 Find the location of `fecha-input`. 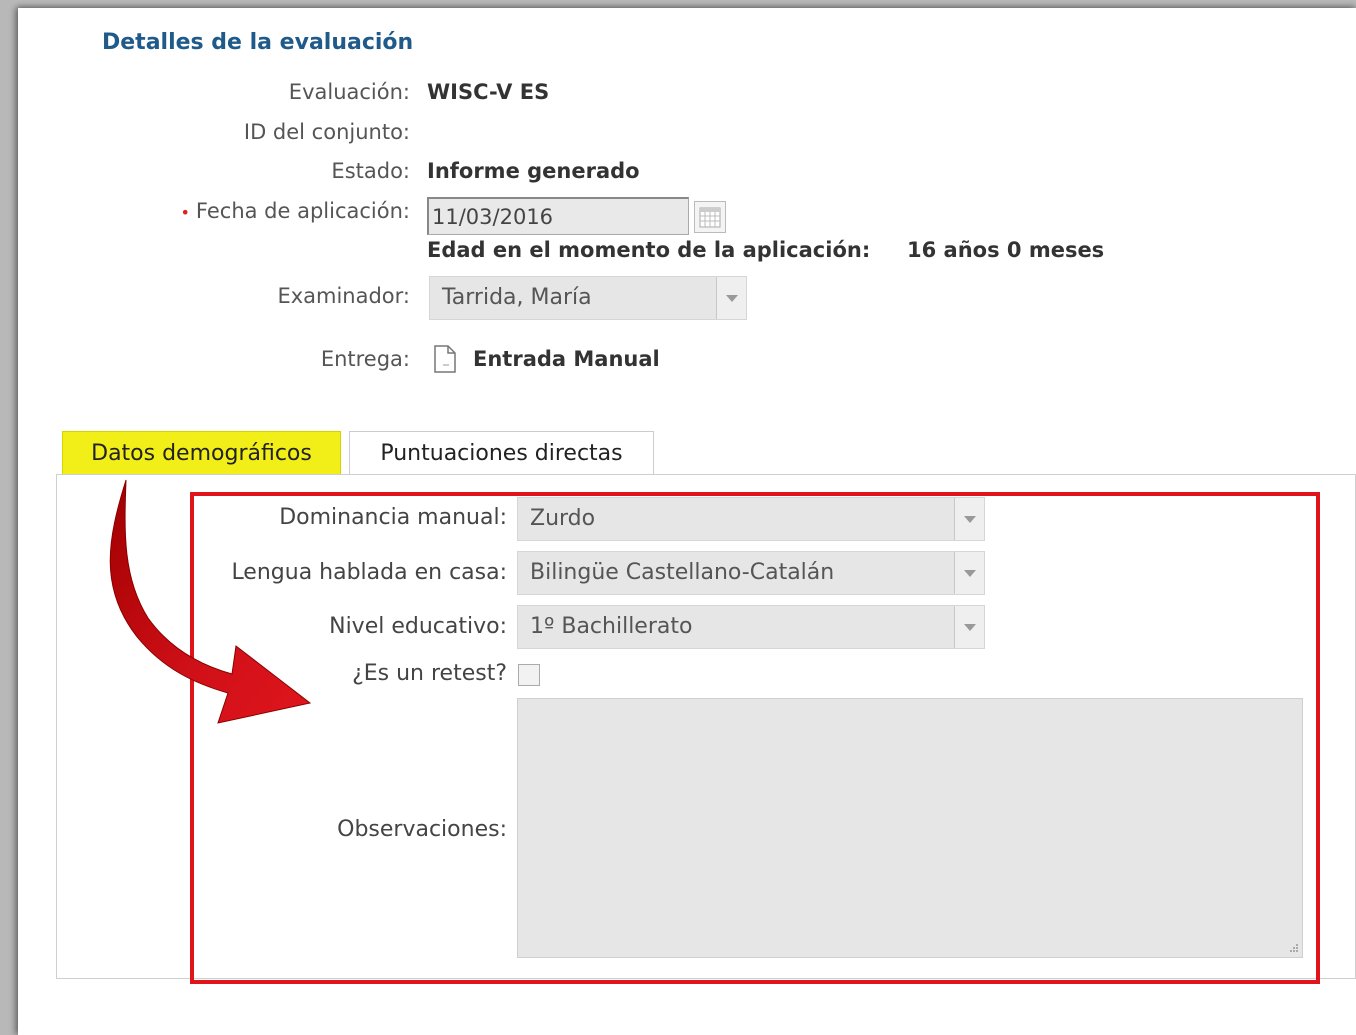

fecha-input is located at coordinates (558, 216).